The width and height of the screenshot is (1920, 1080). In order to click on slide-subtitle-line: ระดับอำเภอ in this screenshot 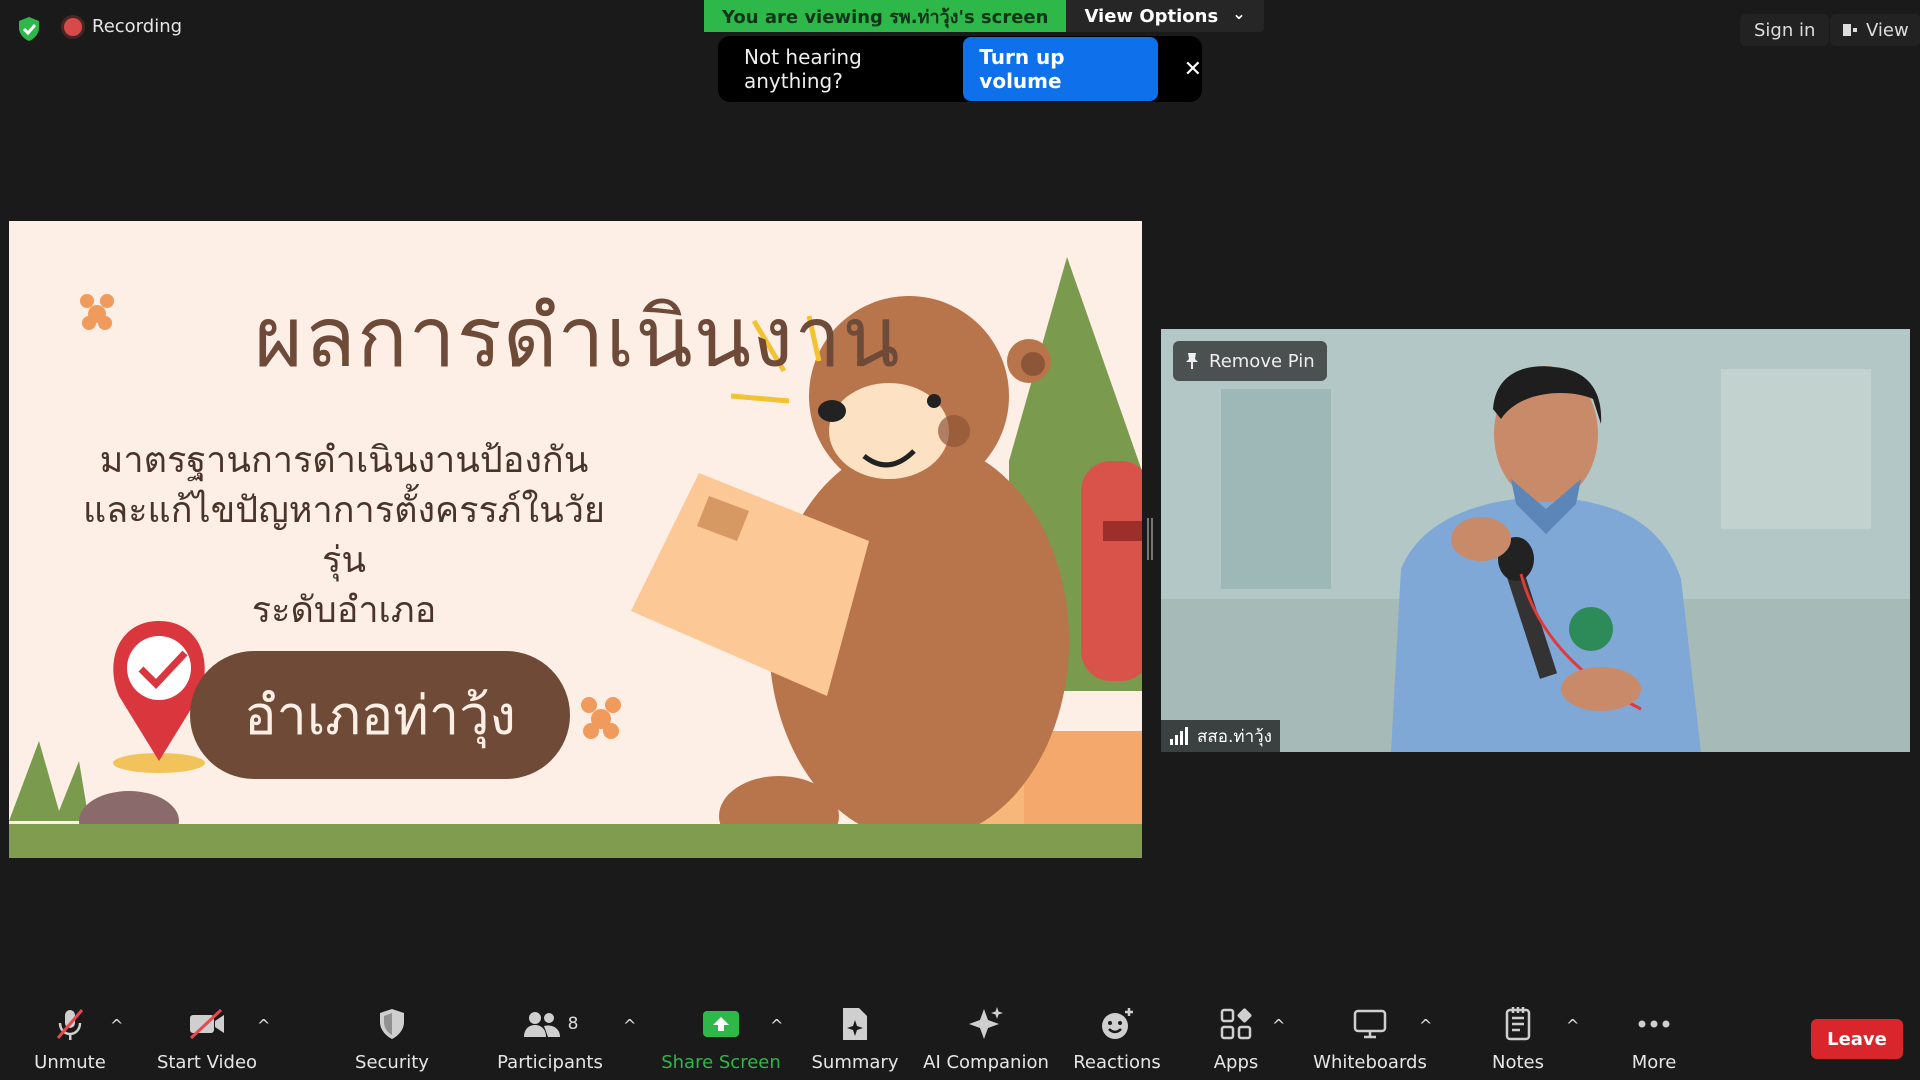, I will do `click(344, 610)`.